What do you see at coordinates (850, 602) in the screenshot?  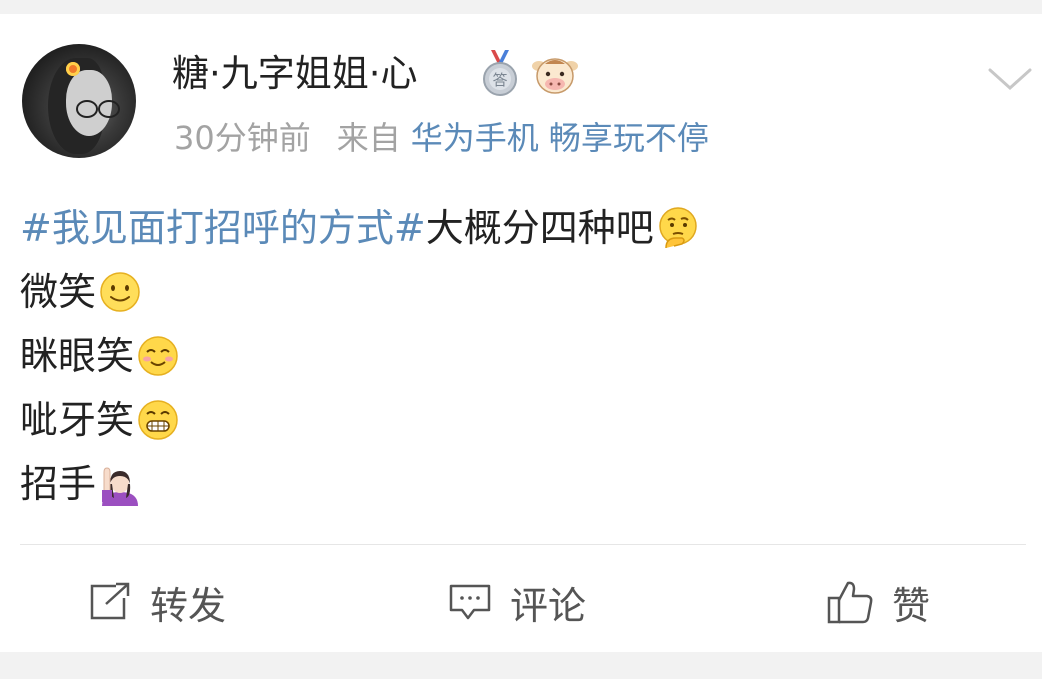 I see `thumbs-up-icon` at bounding box center [850, 602].